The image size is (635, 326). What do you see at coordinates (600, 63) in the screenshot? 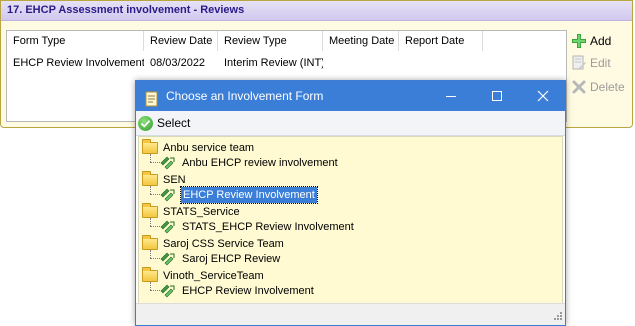
I see `edit-label: Edit` at bounding box center [600, 63].